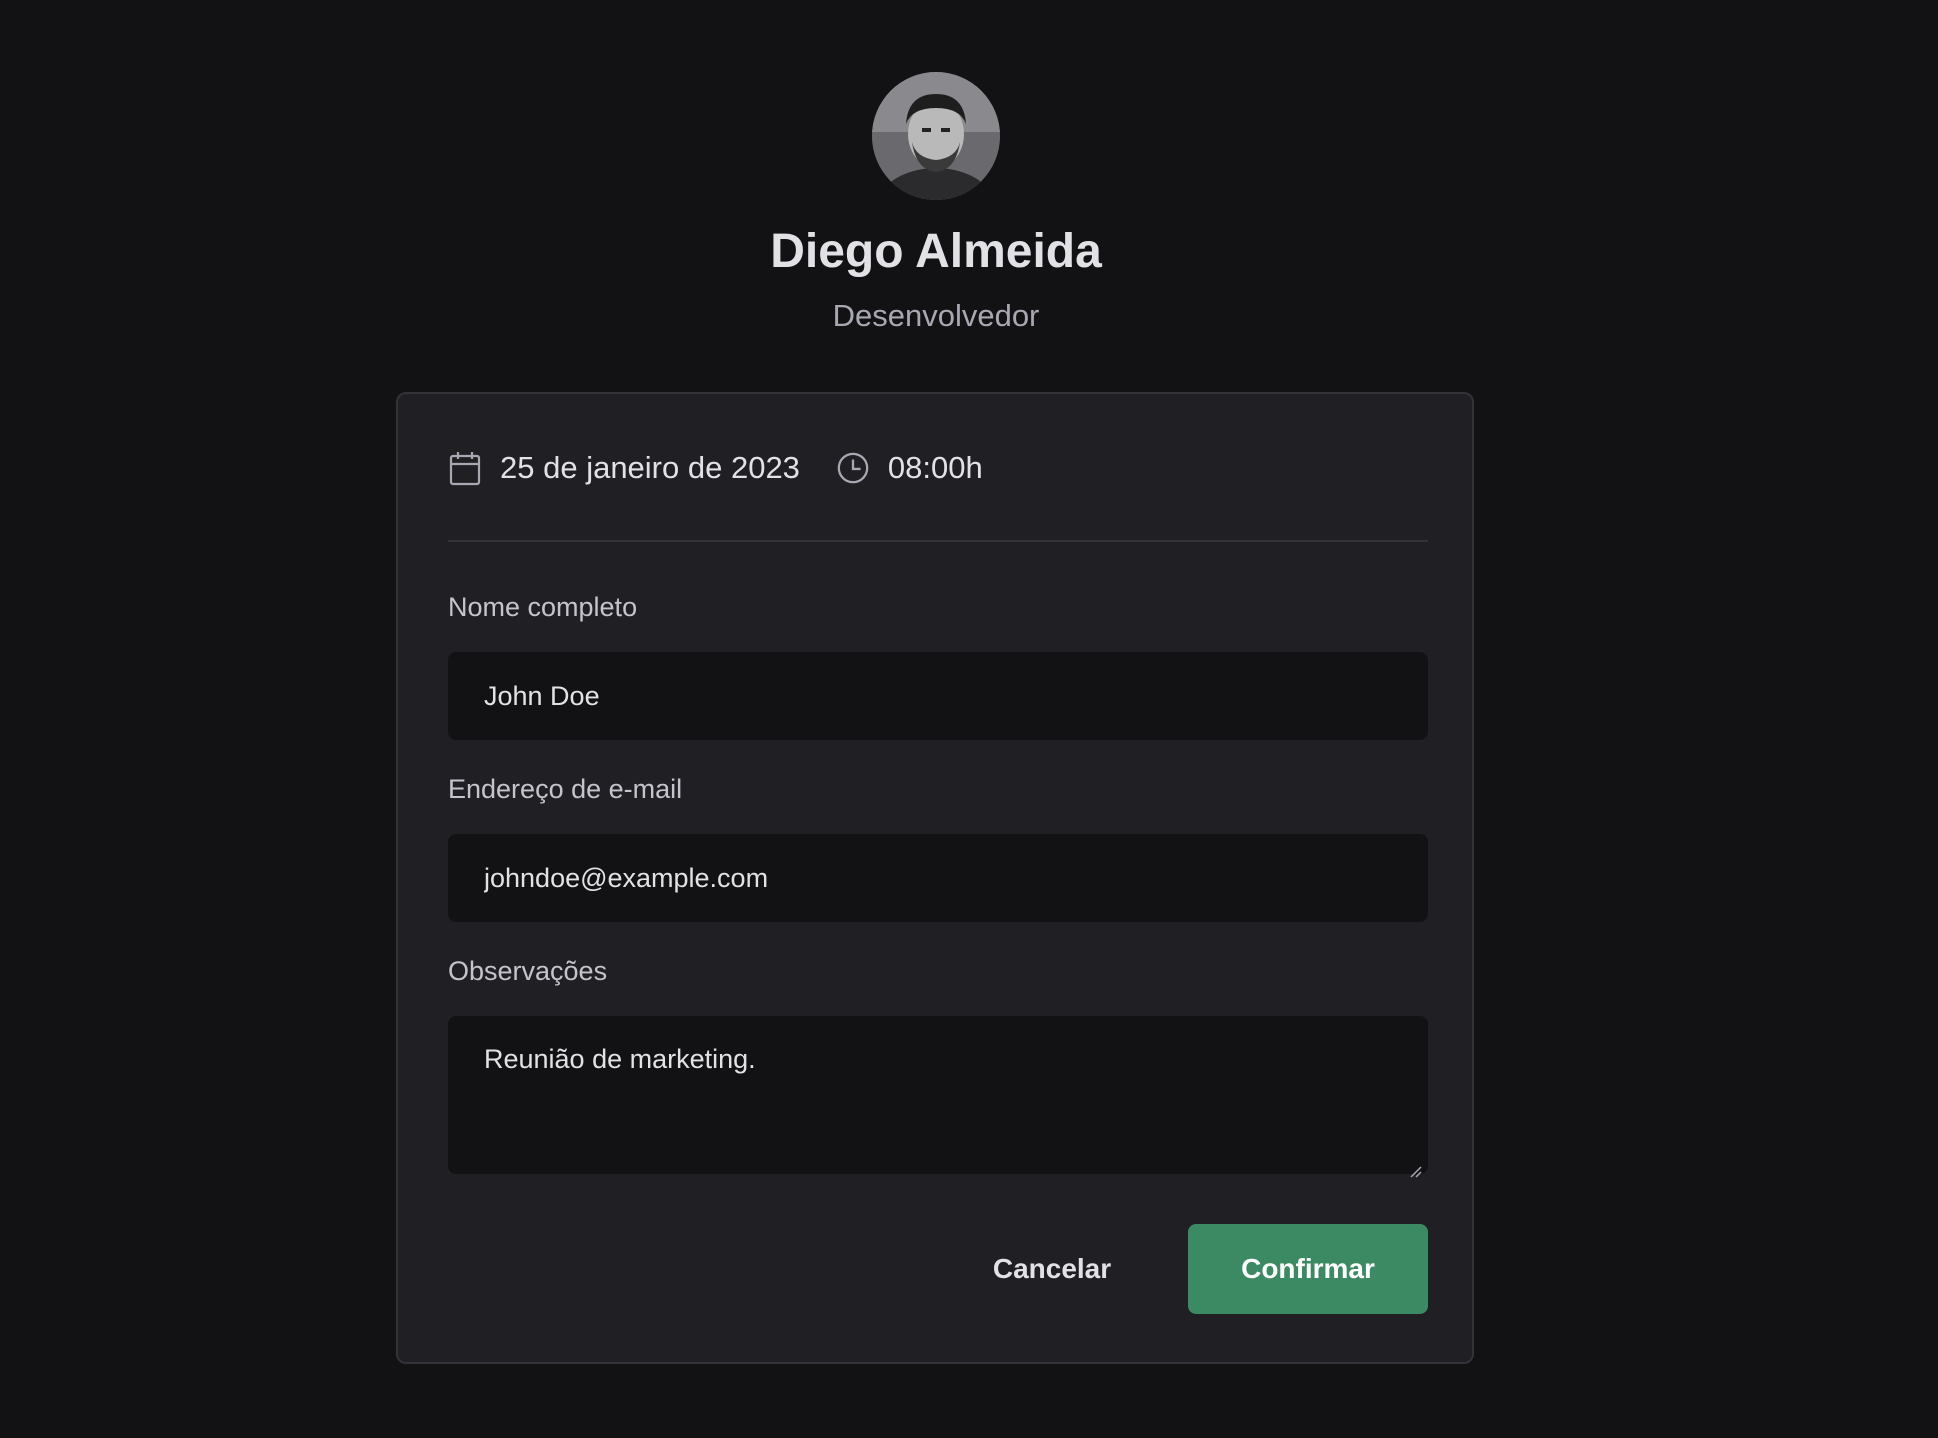 This screenshot has height=1438, width=1938. Describe the element at coordinates (1308, 1269) in the screenshot. I see `confirm-button: Confirmar` at that location.